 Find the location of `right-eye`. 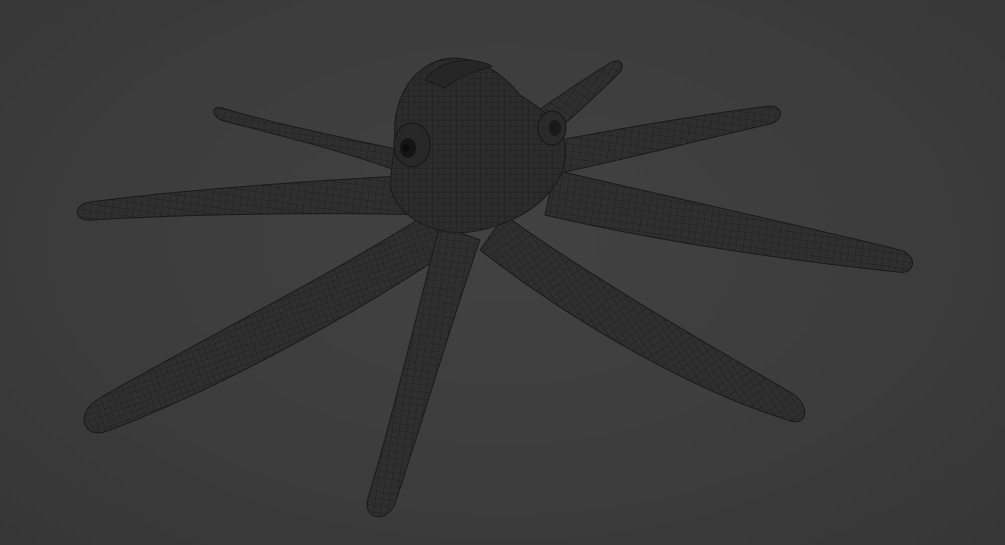

right-eye is located at coordinates (552, 128).